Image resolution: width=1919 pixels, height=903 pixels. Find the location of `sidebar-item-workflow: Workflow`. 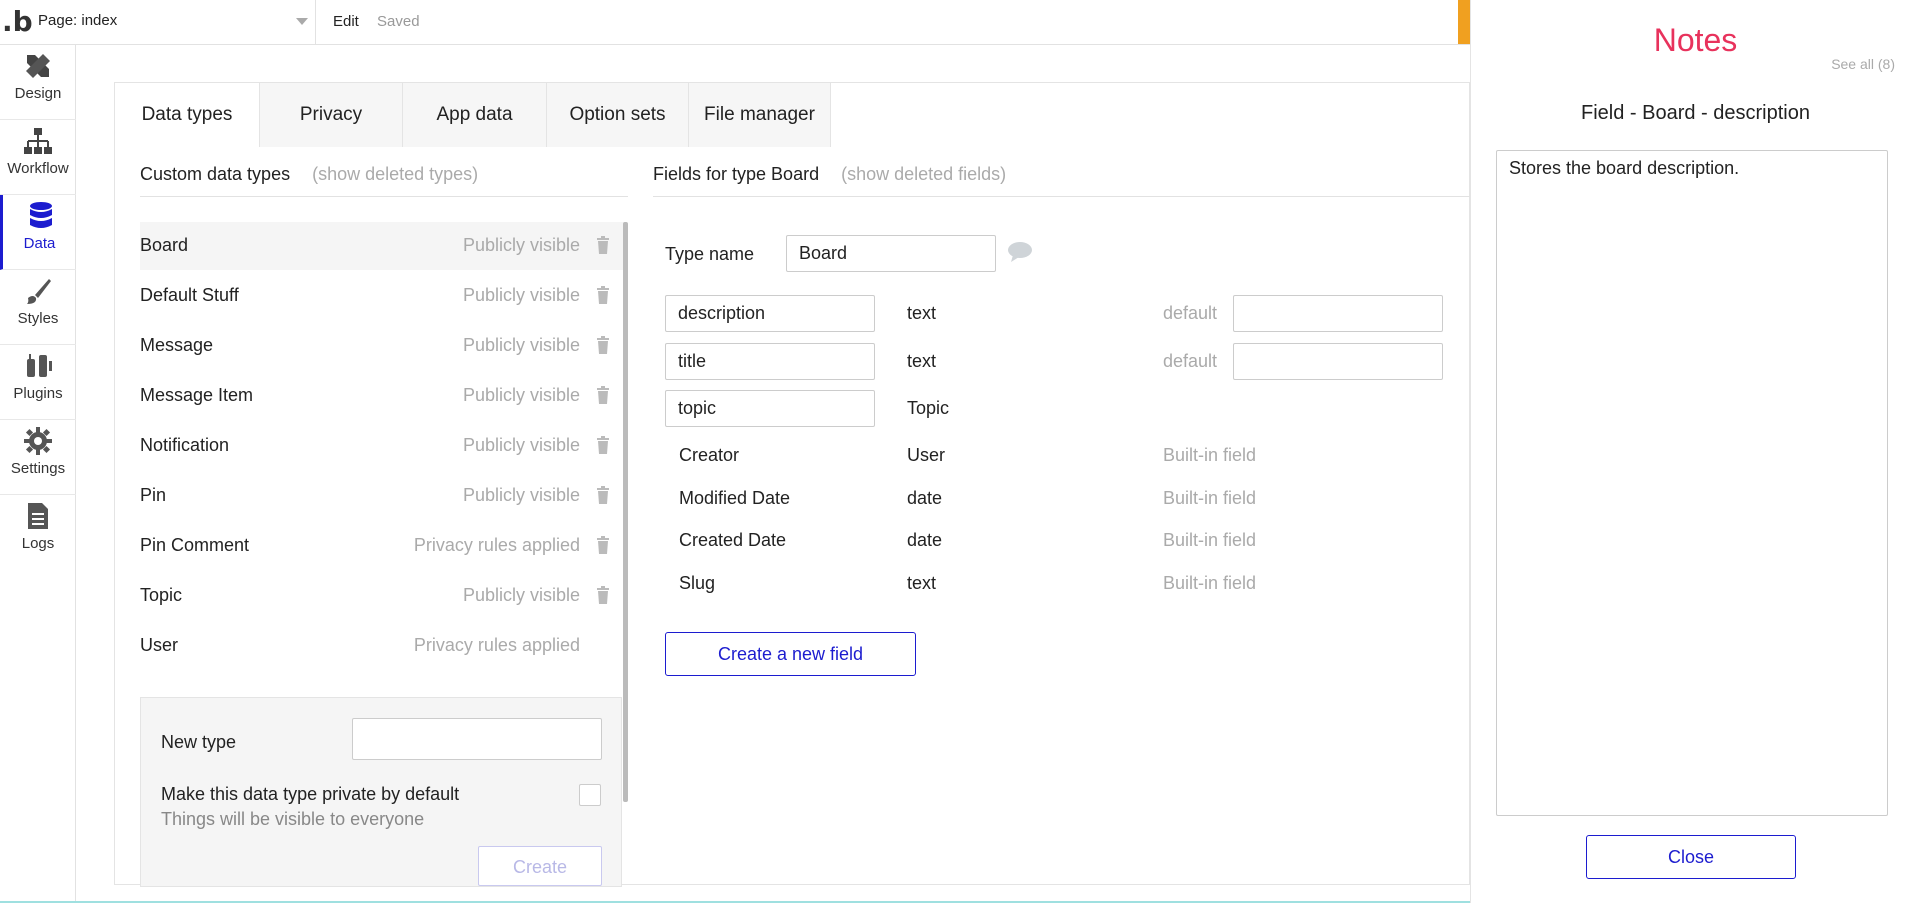

sidebar-item-workflow: Workflow is located at coordinates (38, 157).